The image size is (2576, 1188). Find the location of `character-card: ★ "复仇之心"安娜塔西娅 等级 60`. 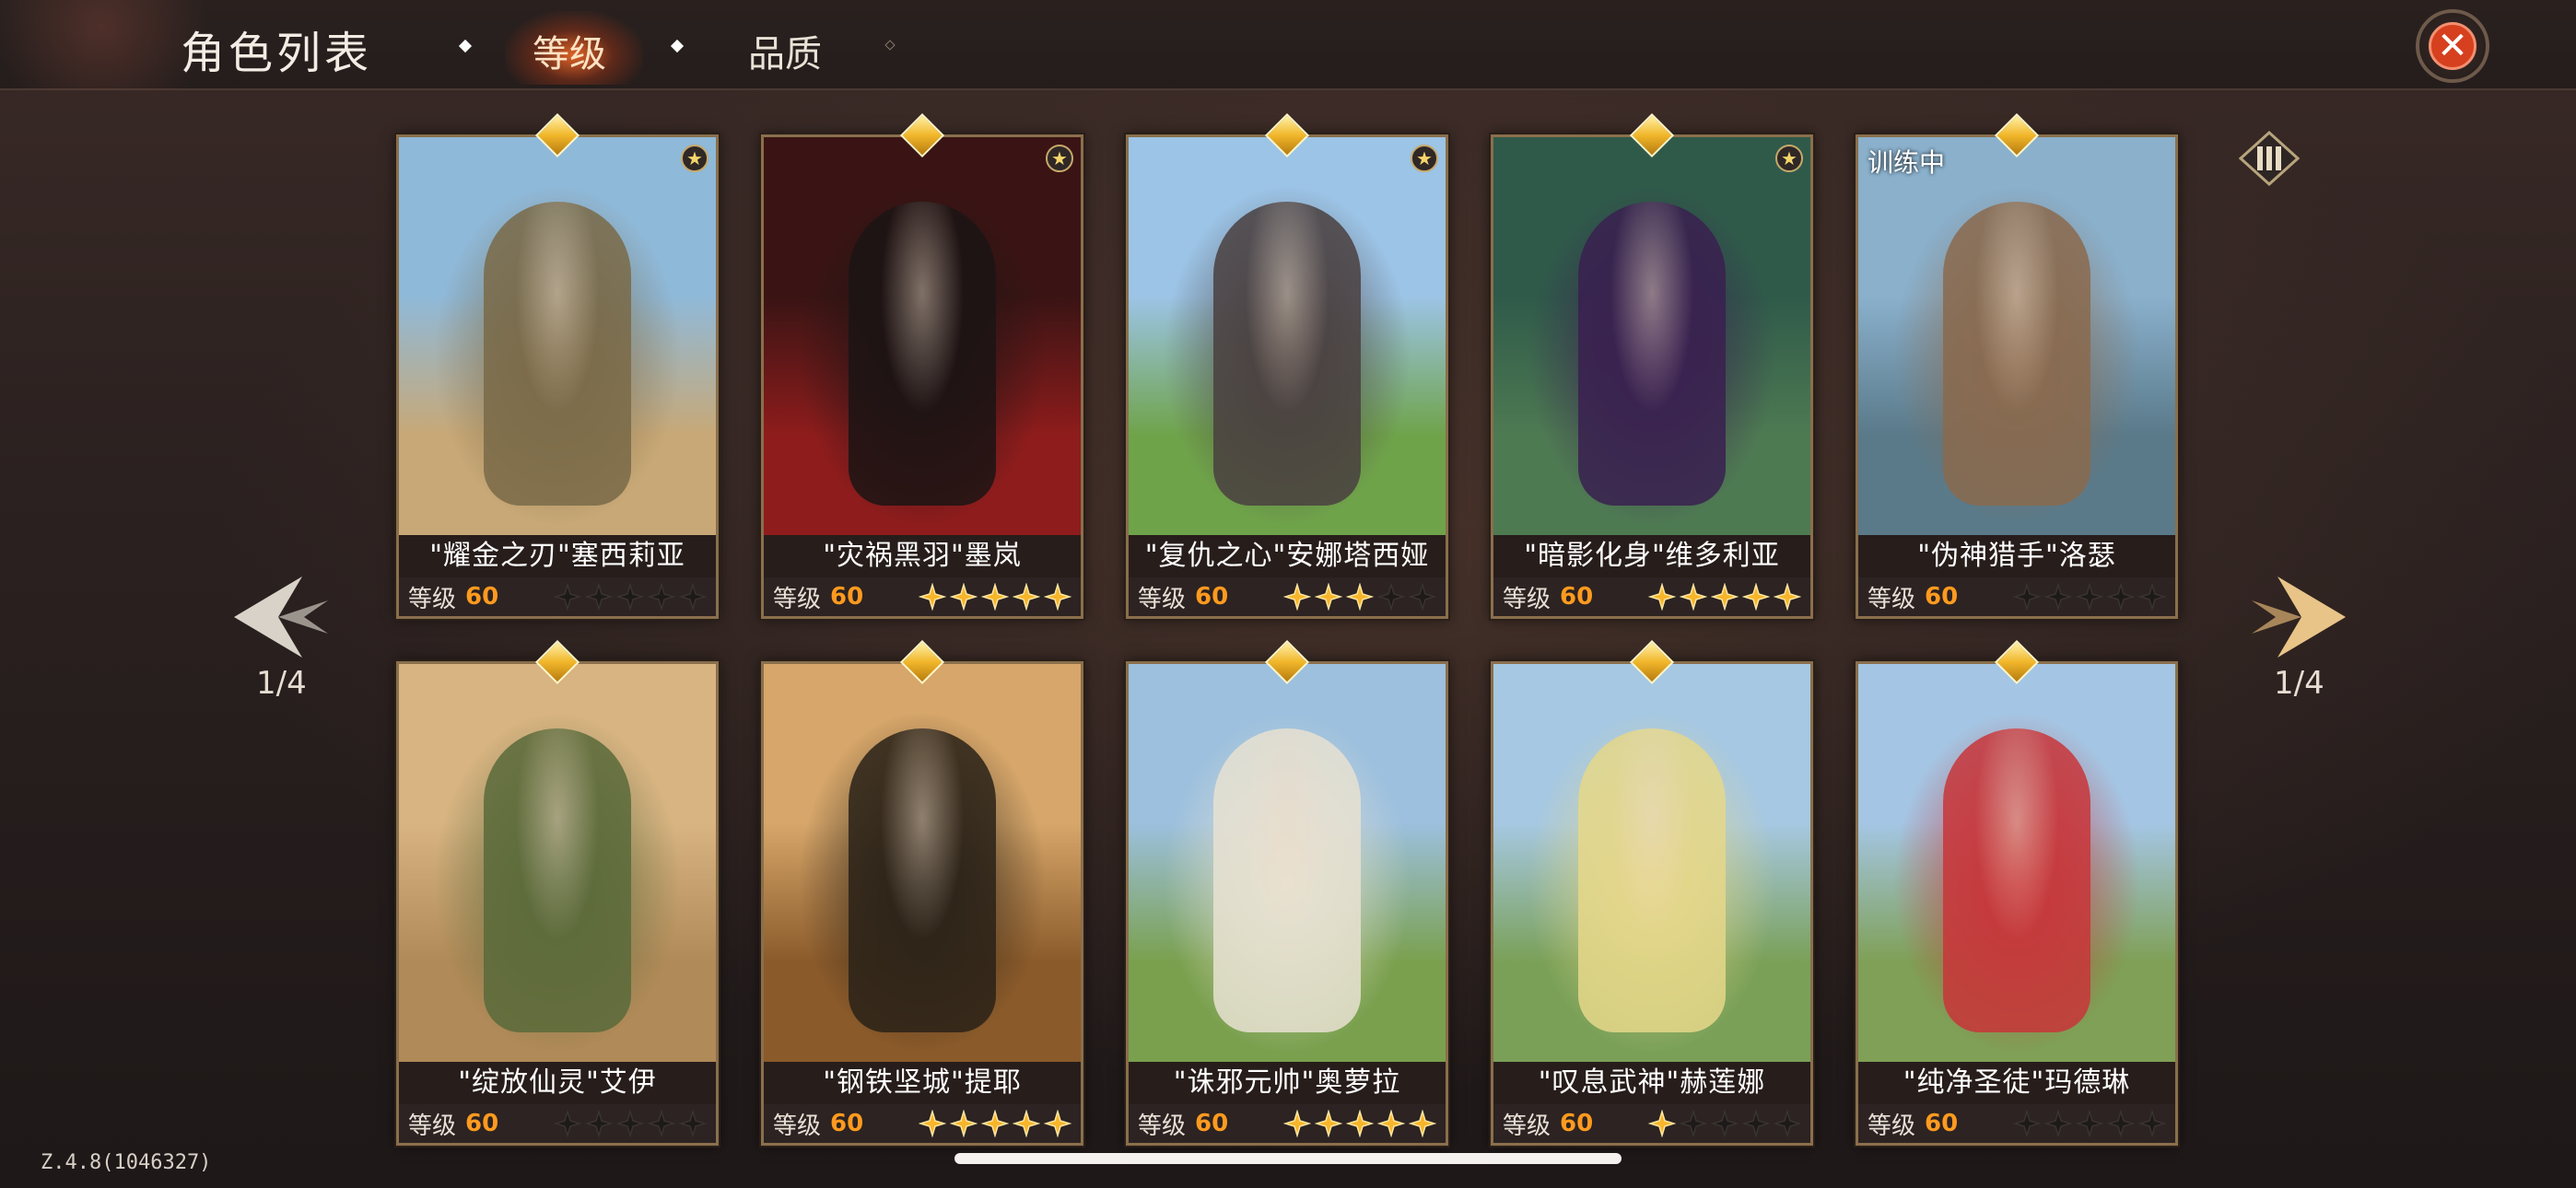

character-card: ★ "复仇之心"安娜塔西娅 等级 60 is located at coordinates (1287, 376).